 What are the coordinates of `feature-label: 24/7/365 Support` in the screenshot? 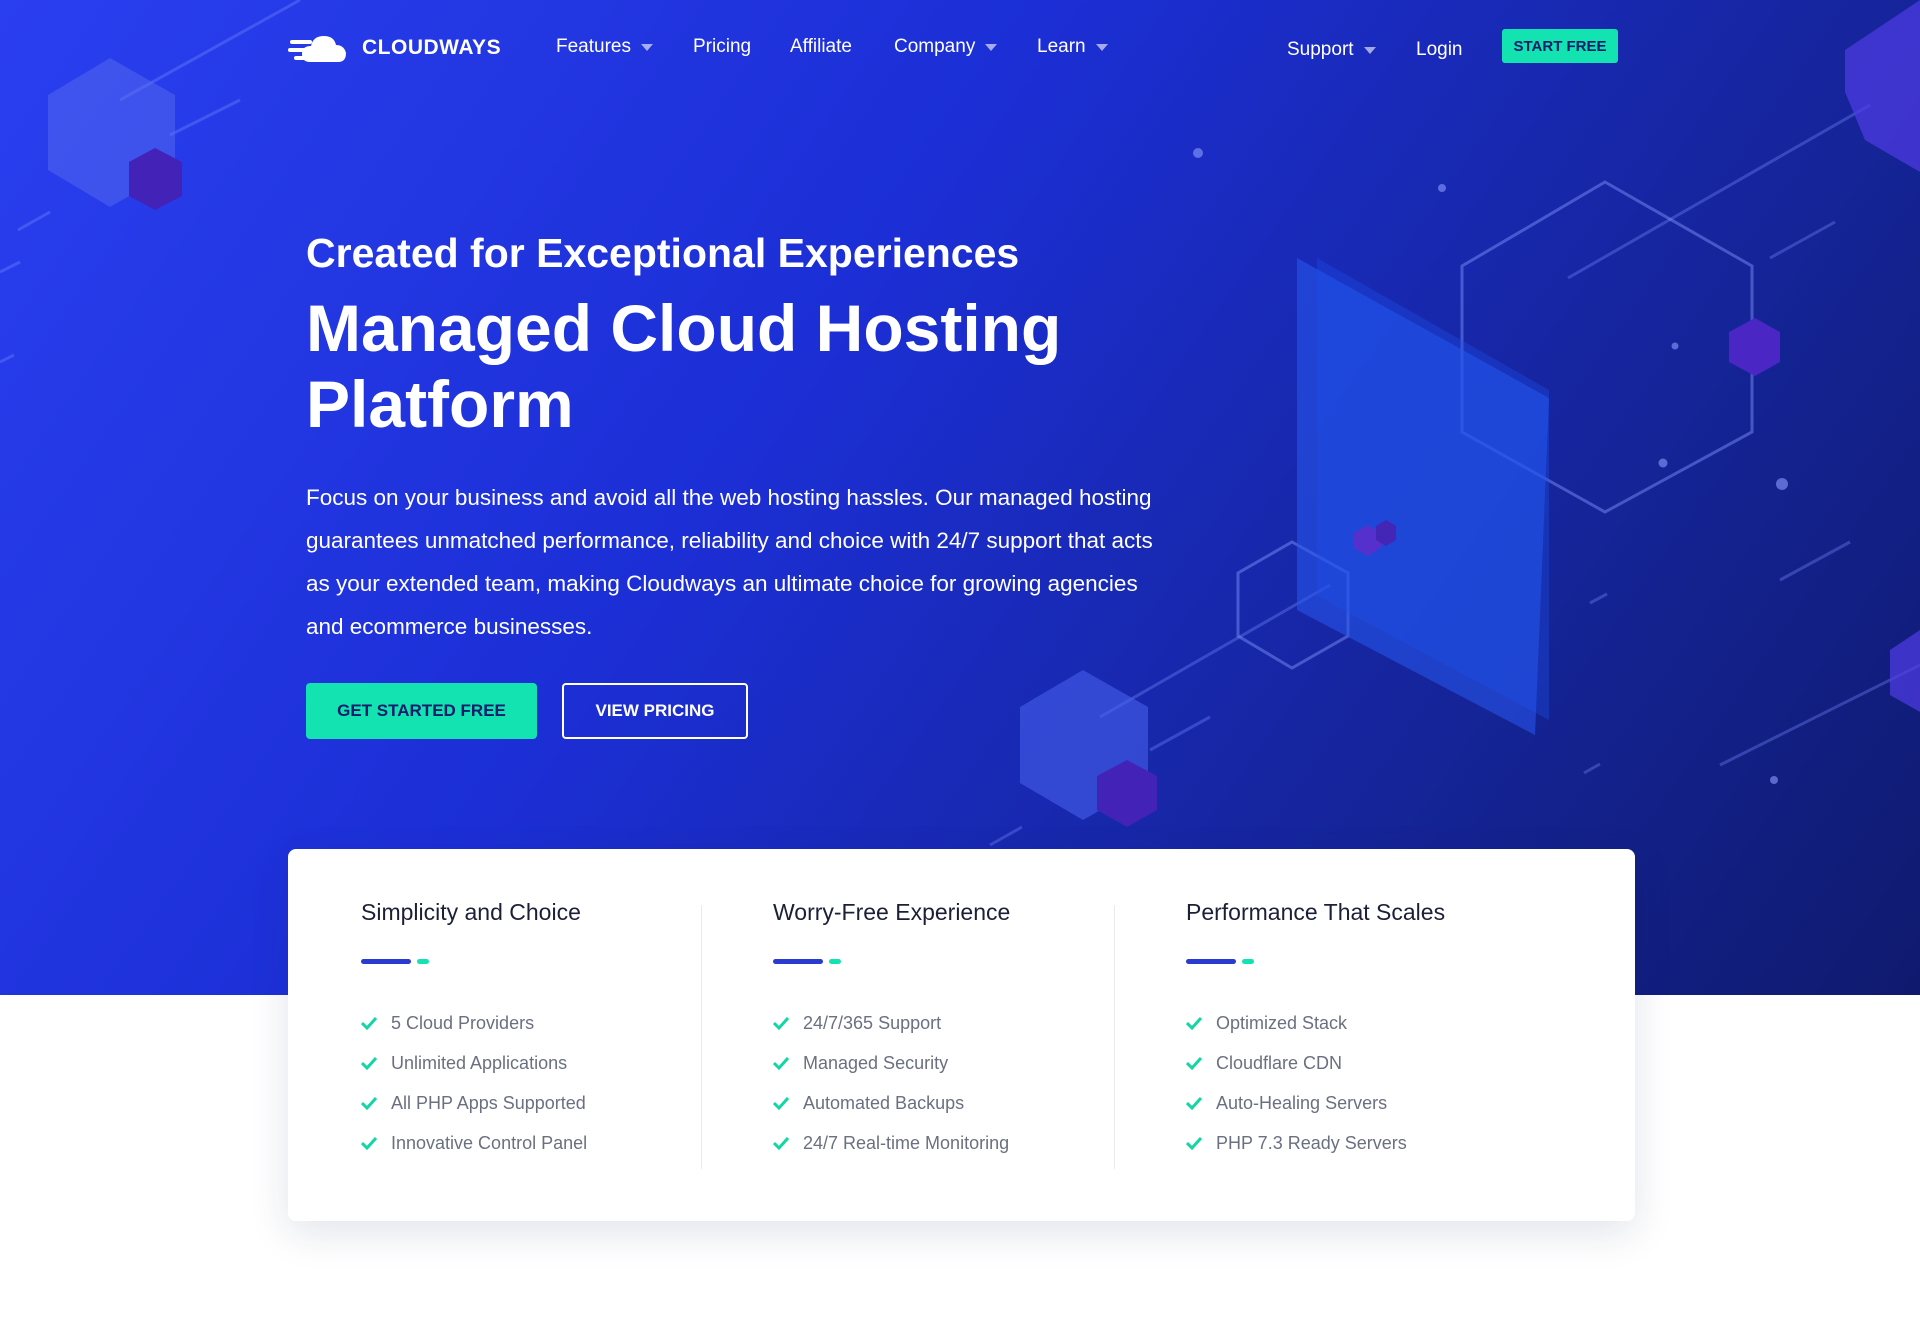 It's located at (872, 1022).